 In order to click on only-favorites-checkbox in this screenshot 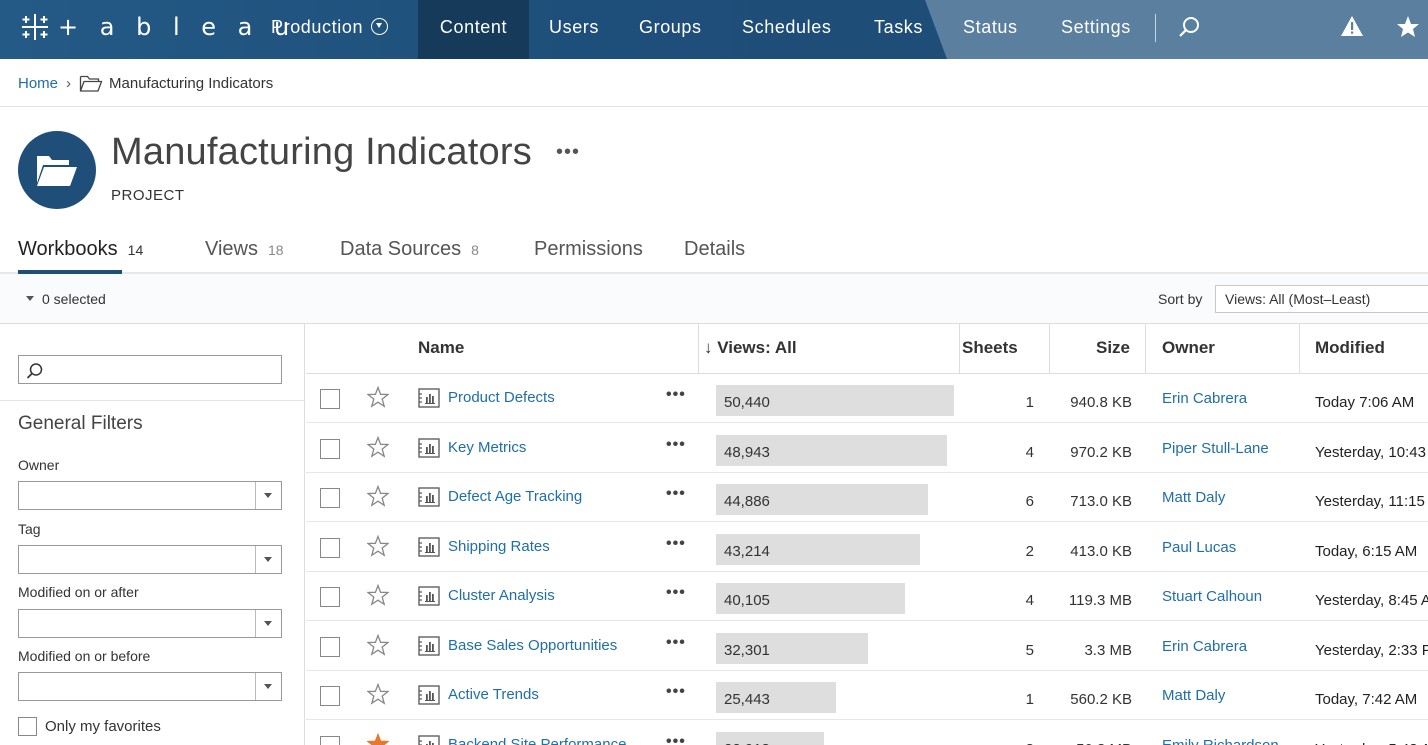, I will do `click(27, 726)`.